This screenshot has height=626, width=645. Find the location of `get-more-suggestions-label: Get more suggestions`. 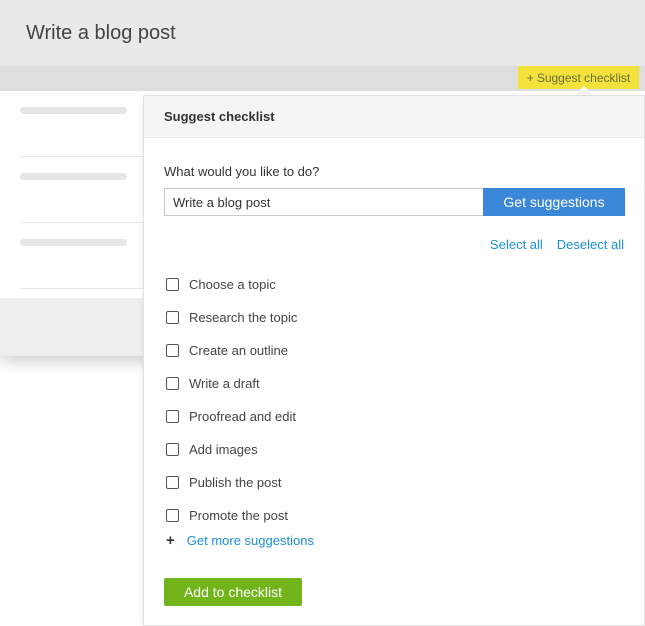

get-more-suggestions-label: Get more suggestions is located at coordinates (250, 540).